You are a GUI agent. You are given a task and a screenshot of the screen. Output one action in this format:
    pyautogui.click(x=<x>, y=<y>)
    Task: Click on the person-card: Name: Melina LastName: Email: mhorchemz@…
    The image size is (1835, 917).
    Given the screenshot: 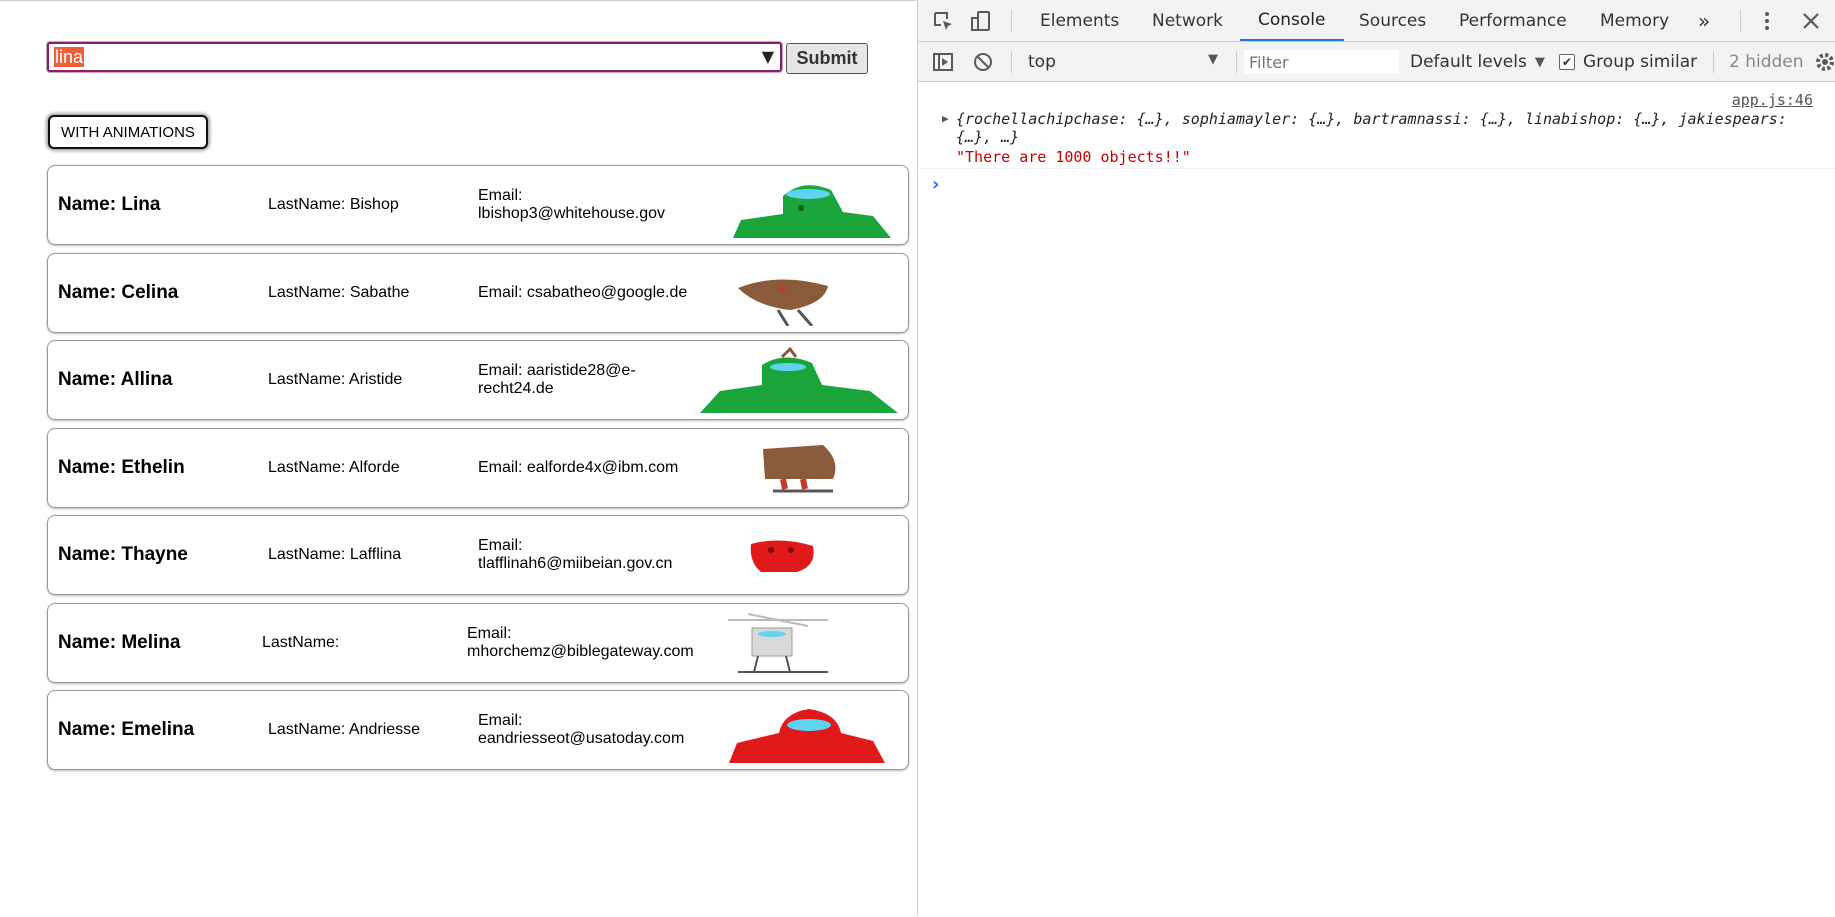 What is the action you would take?
    pyautogui.click(x=478, y=642)
    